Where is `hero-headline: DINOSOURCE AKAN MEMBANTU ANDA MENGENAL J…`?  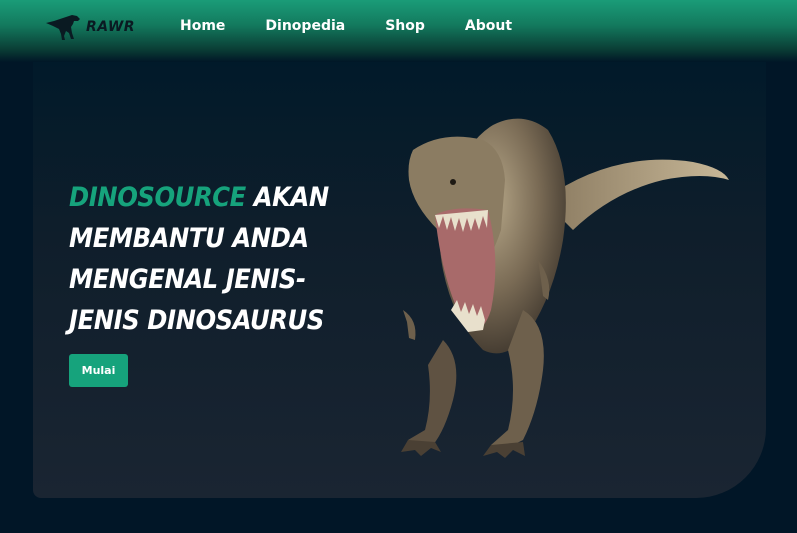
hero-headline: DINOSOURCE AKAN MEMBANTU ANDA MENGENAL J… is located at coordinates (199, 259).